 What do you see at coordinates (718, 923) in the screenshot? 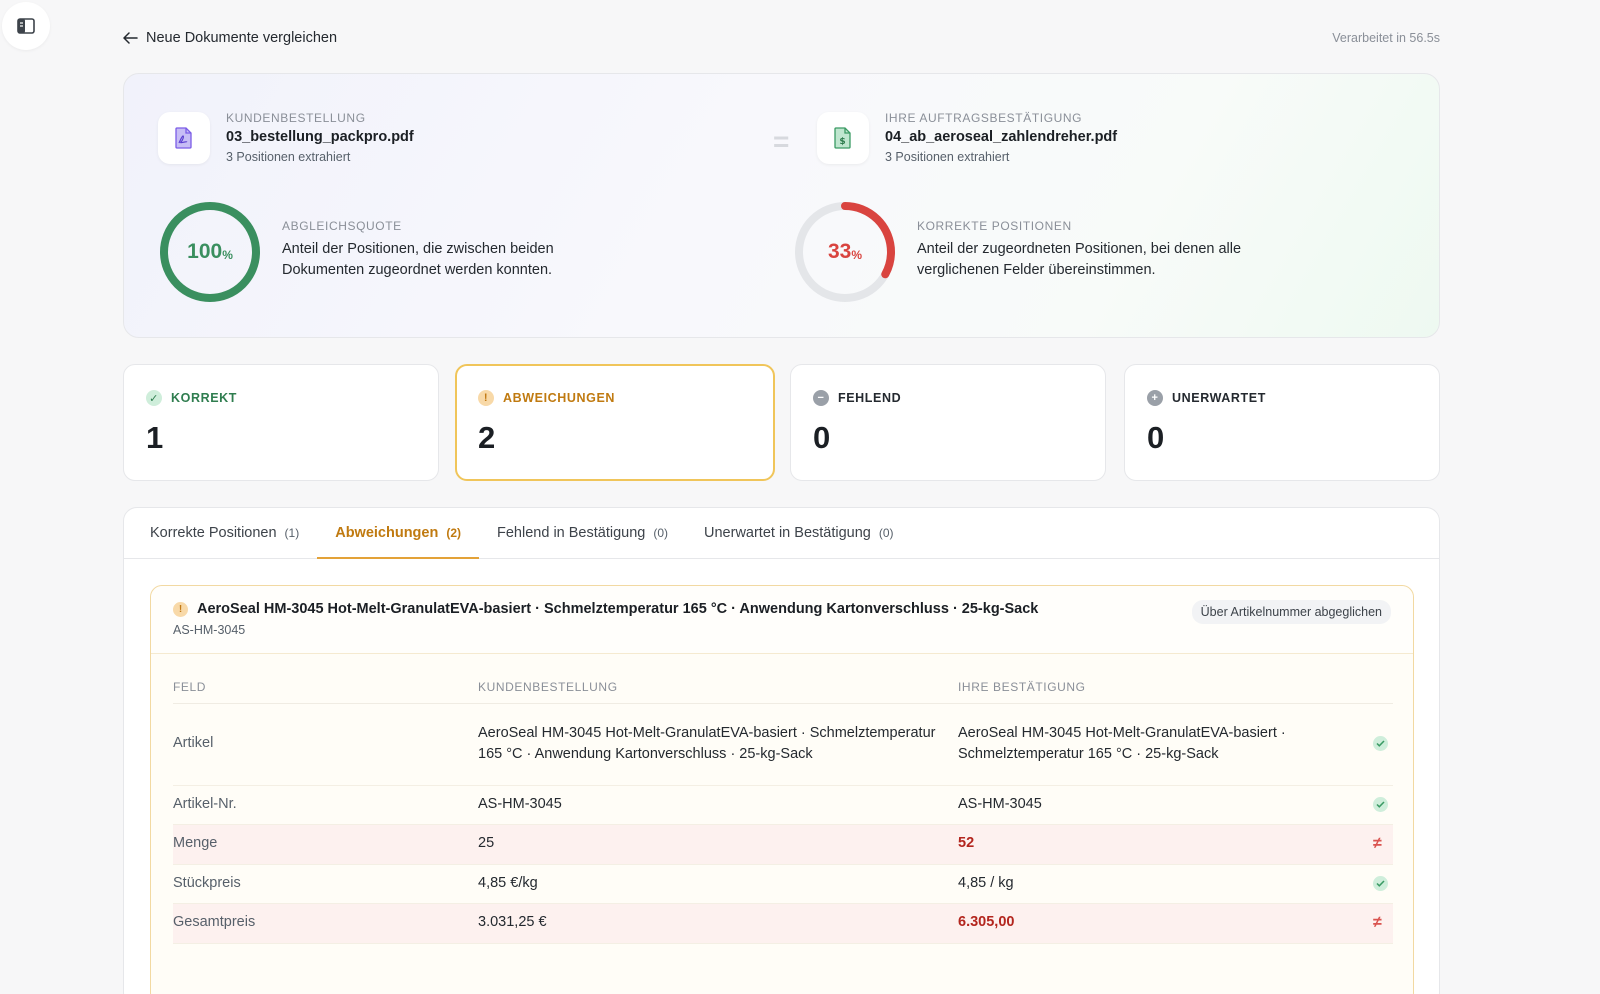
I see `order-value: 3.031,25 €` at bounding box center [718, 923].